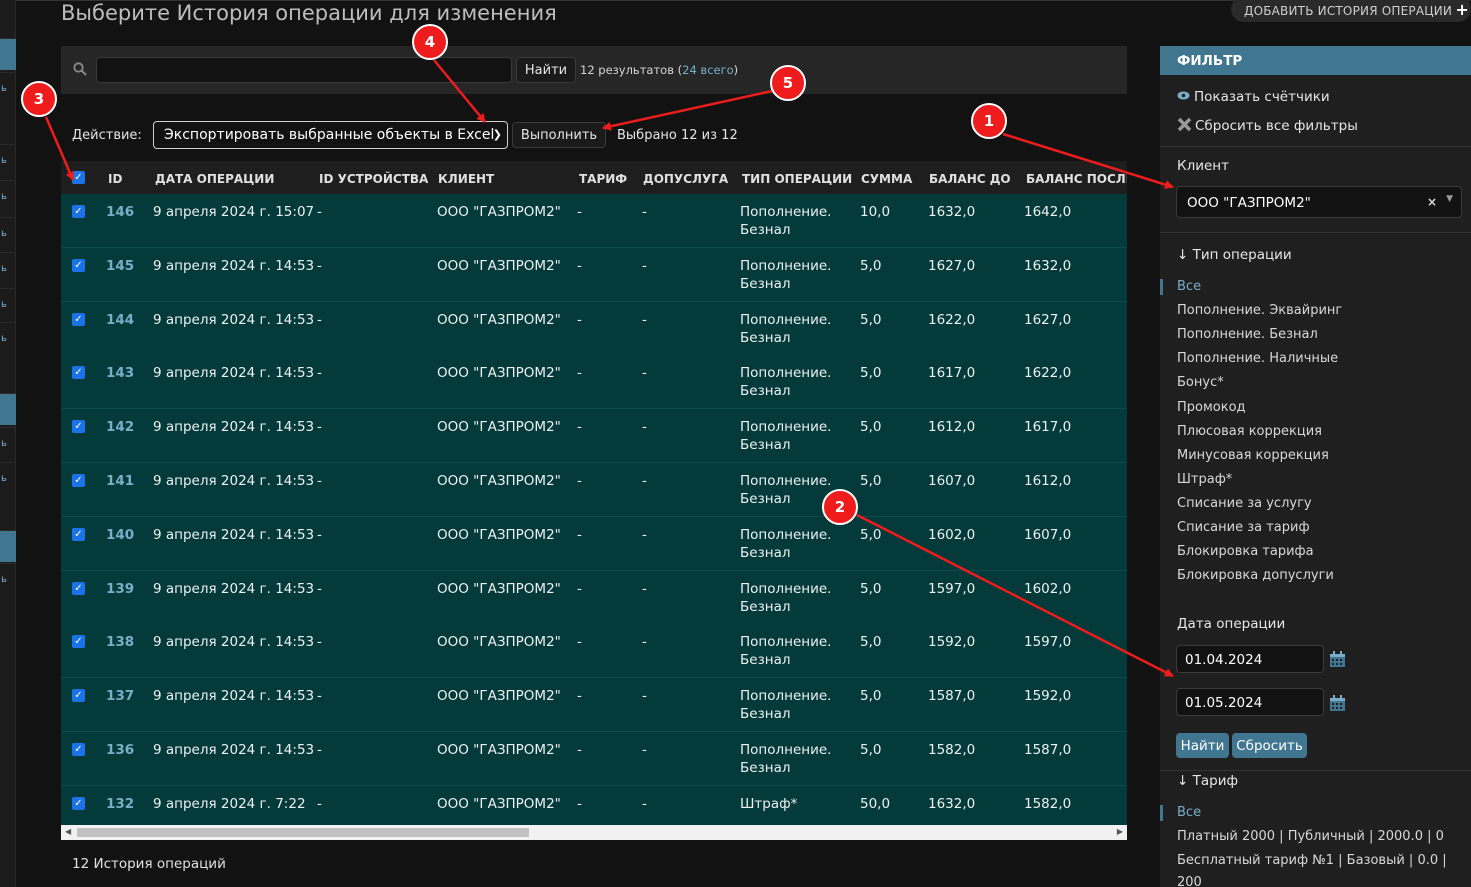 This screenshot has width=1471, height=887. I want to click on scrollbar-thumb, so click(303, 832).